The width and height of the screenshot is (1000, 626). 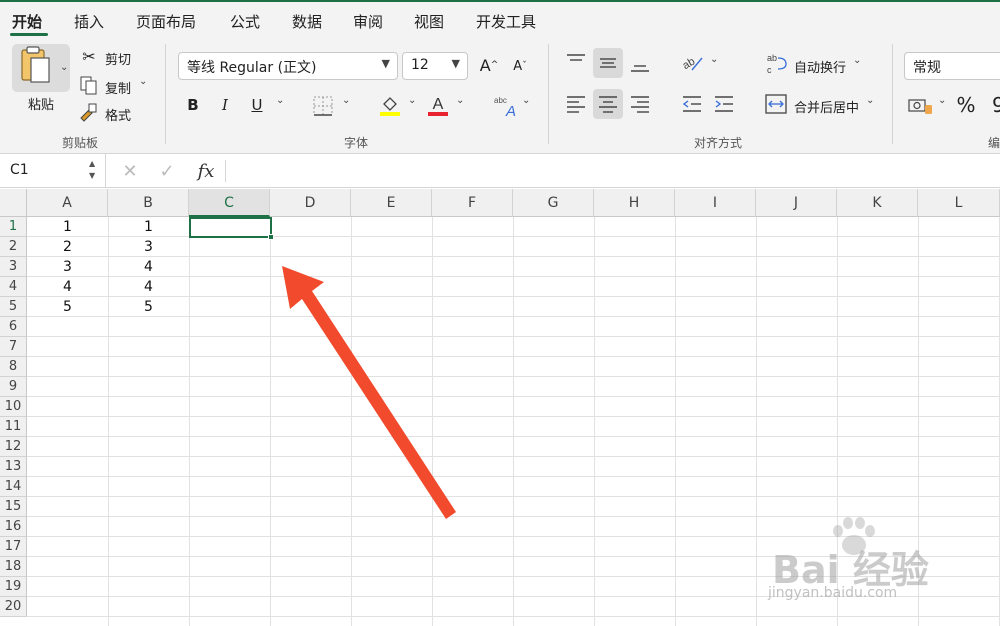 What do you see at coordinates (118, 114) in the screenshot?
I see `format-painter-label: 格式` at bounding box center [118, 114].